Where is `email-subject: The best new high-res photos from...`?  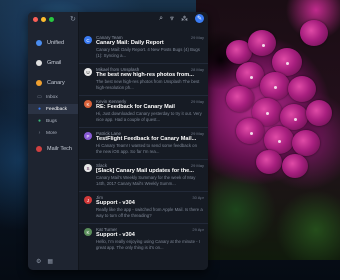
email-subject: The best new high-res photos from... is located at coordinates (145, 75).